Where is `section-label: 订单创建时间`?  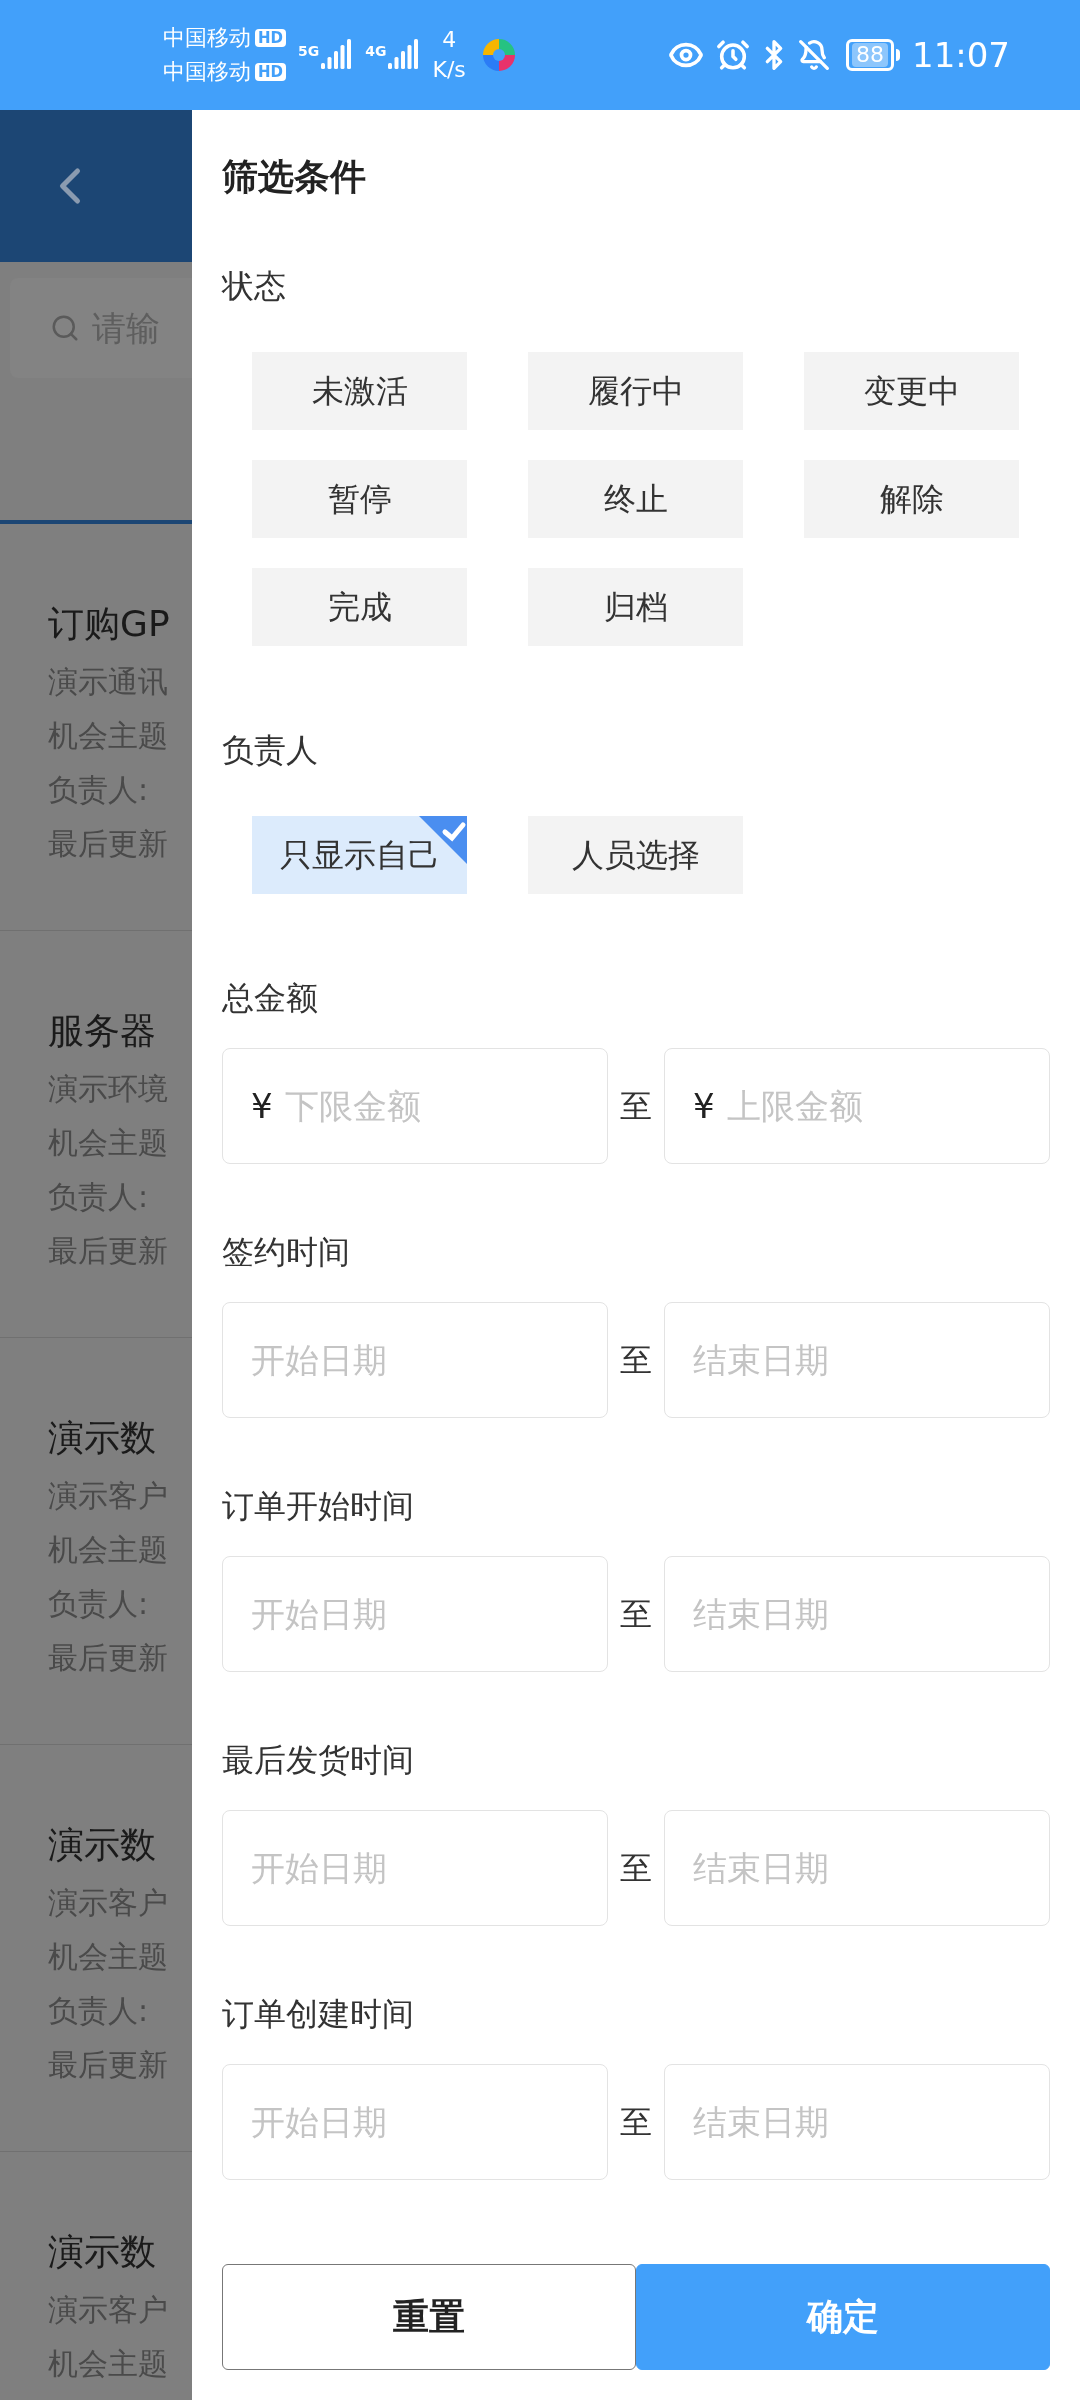 section-label: 订单创建时间 is located at coordinates (318, 2014).